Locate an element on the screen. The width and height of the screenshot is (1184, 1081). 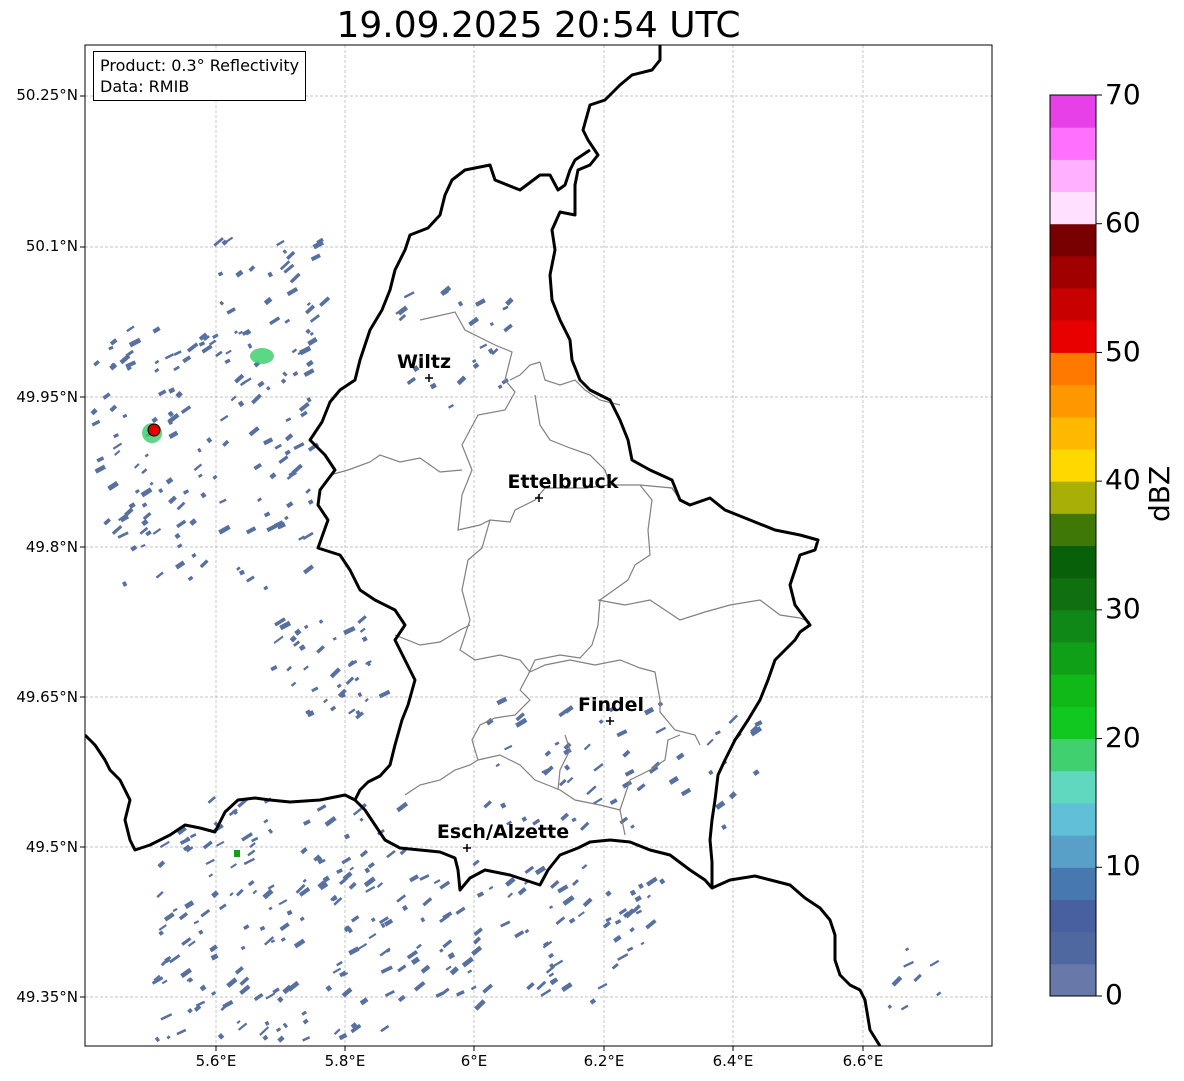
data-source-text: Data: RMIB is located at coordinates (145, 86).